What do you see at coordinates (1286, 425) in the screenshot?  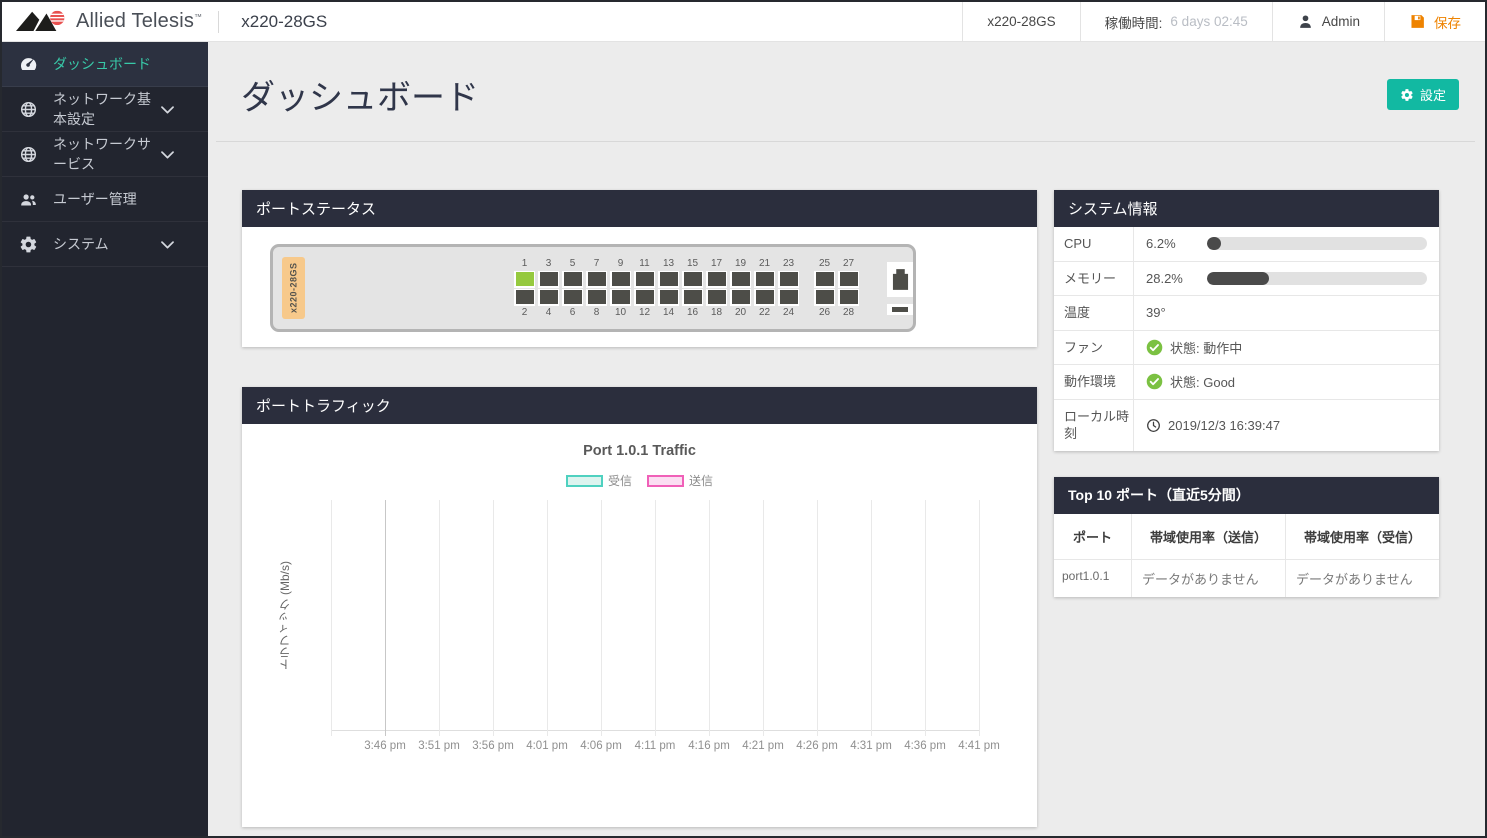 I see `system-info-value: 2019/12/3 16:39:47` at bounding box center [1286, 425].